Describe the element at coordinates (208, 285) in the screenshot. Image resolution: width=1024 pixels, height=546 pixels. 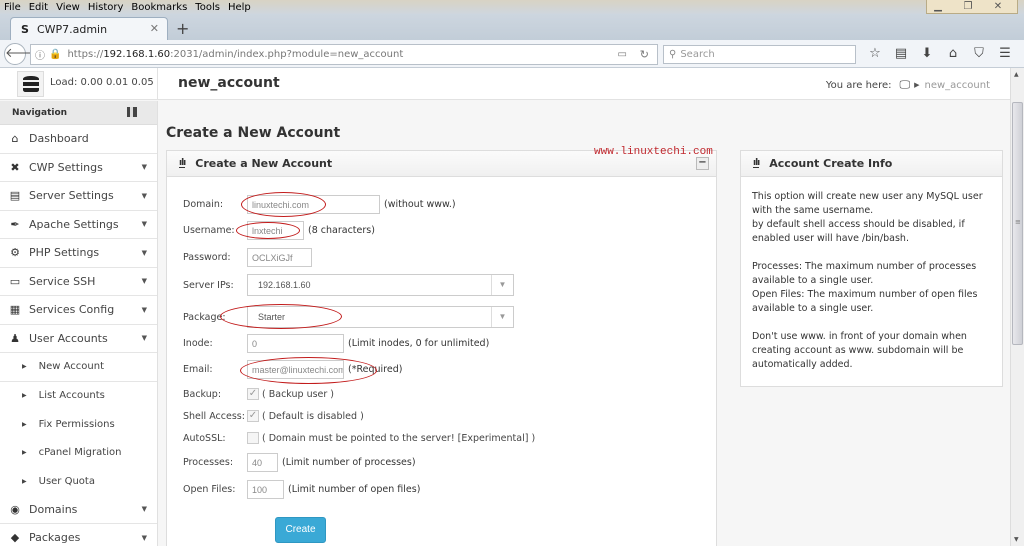
I see `server-ips-label: Server IPs:` at that location.